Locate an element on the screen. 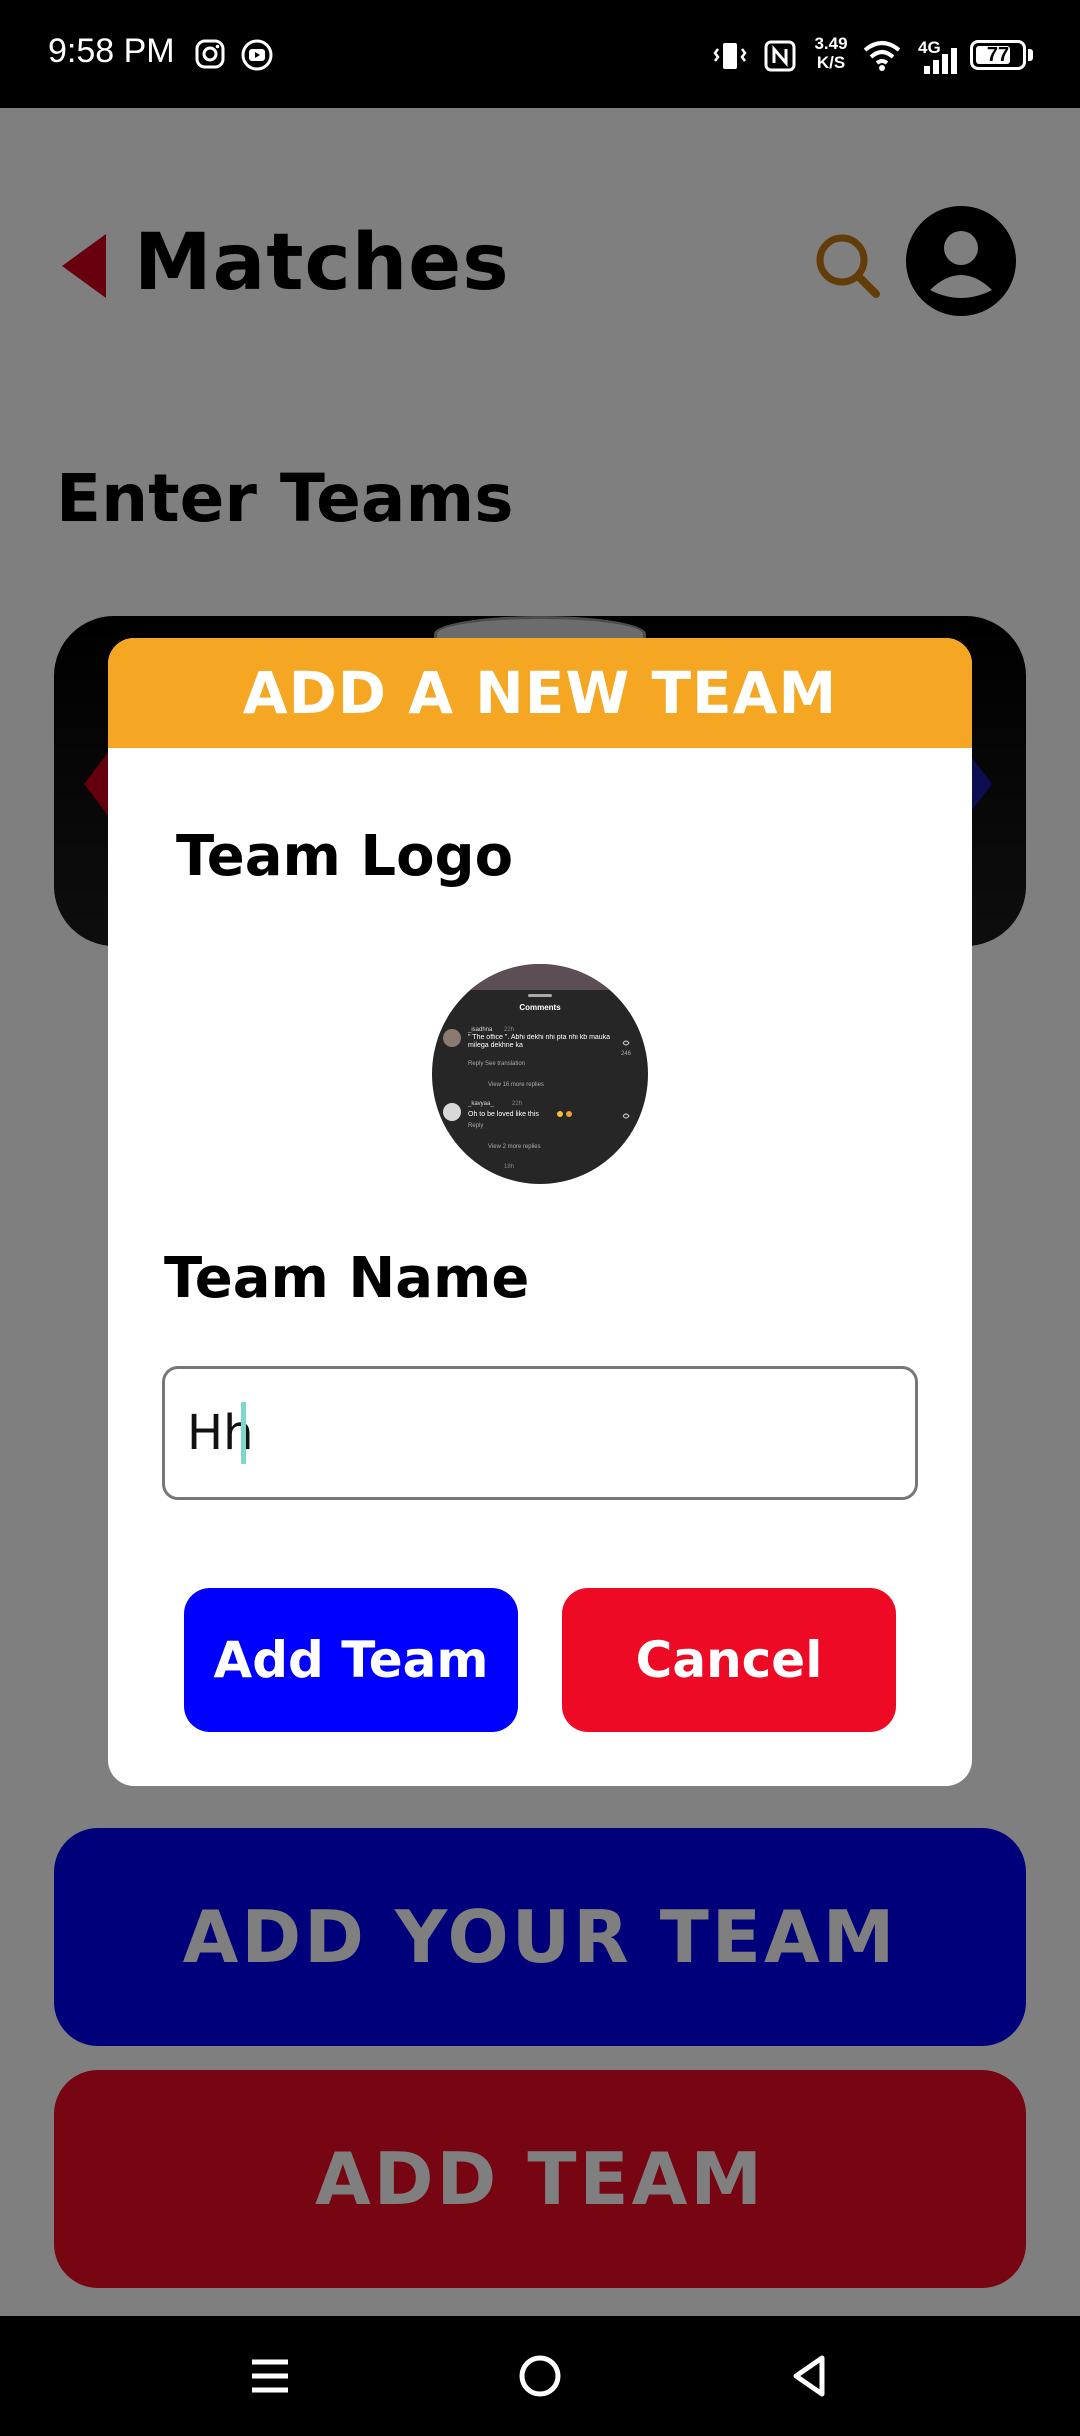 This screenshot has height=2436, width=1080. preview-comment-2-meta: Reply is located at coordinates (475, 1126).